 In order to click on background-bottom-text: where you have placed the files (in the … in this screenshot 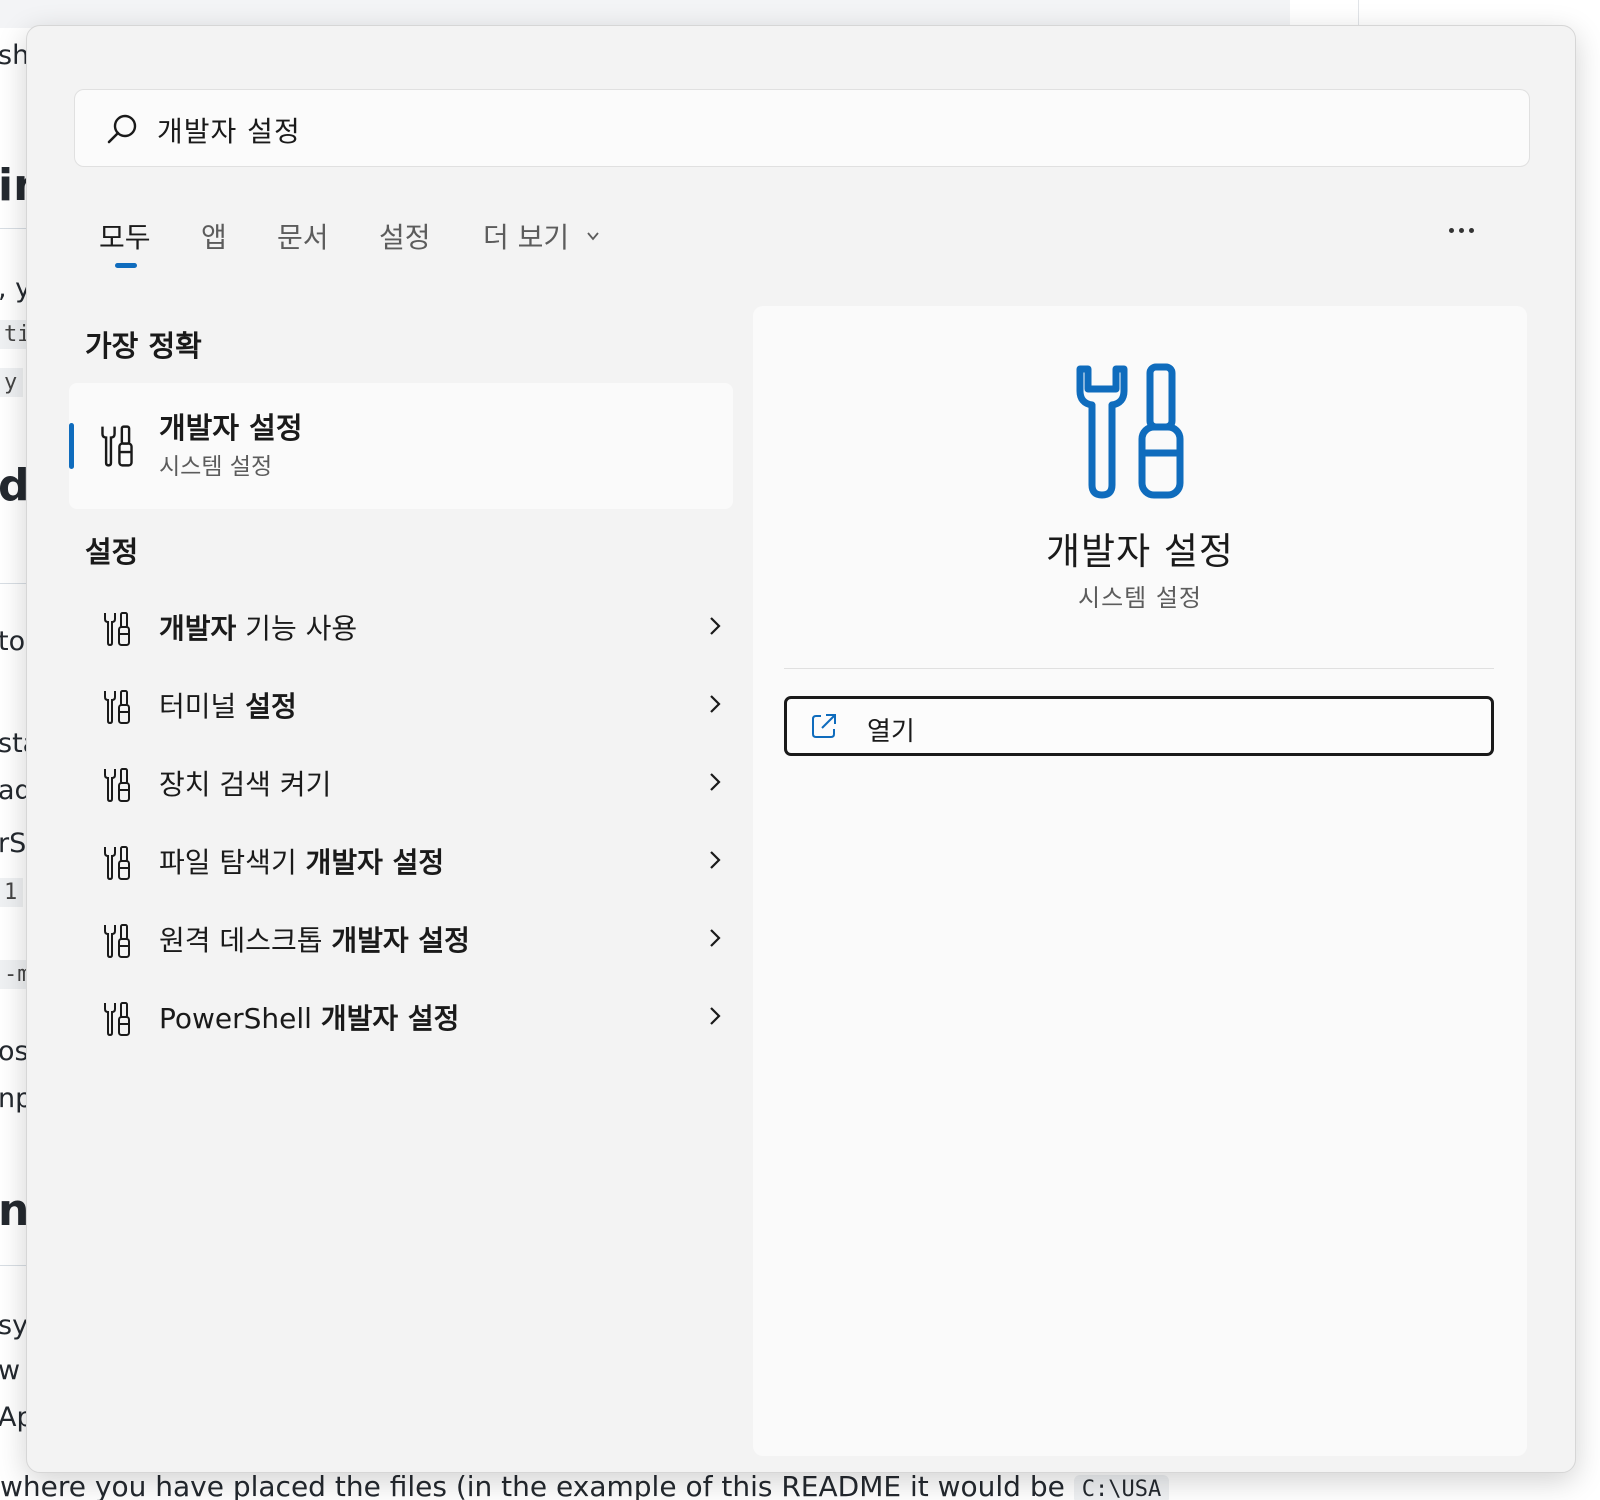, I will do `click(532, 1485)`.